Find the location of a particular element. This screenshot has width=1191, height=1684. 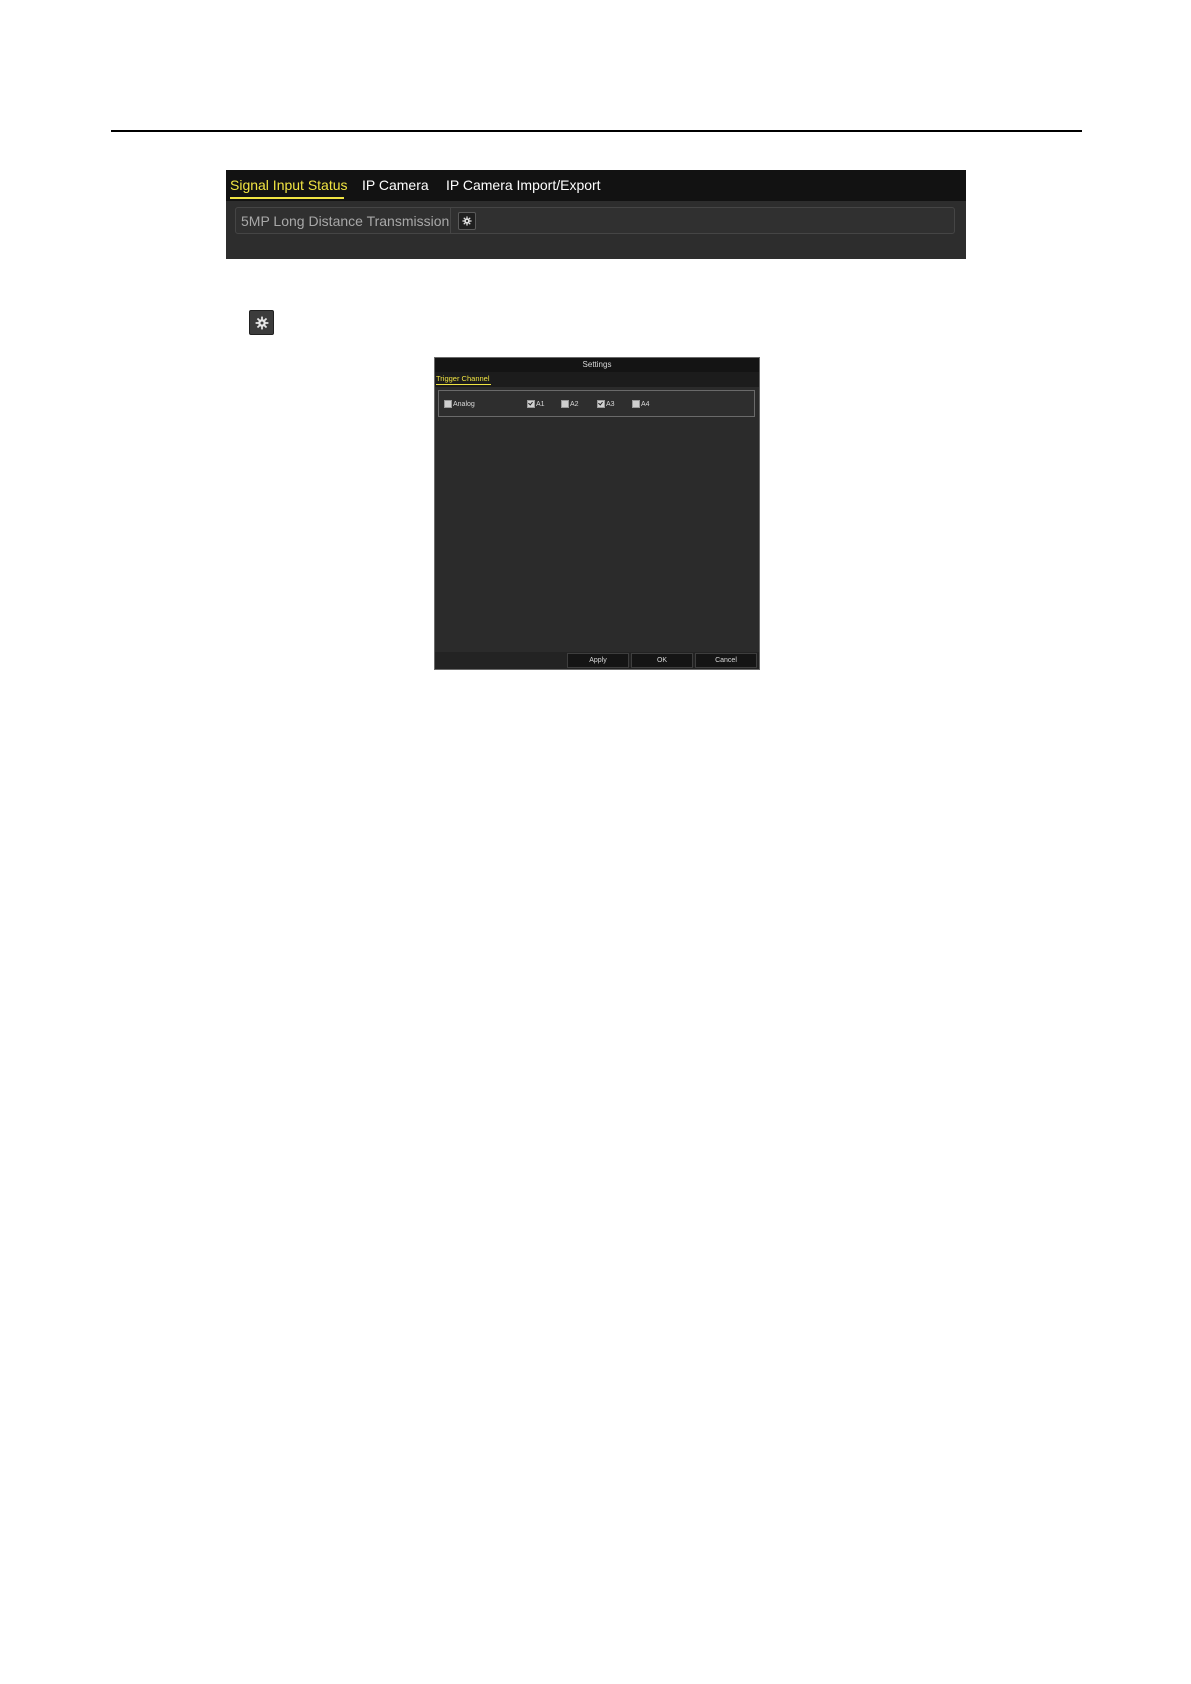

checkbox-label: Analog is located at coordinates (464, 404).